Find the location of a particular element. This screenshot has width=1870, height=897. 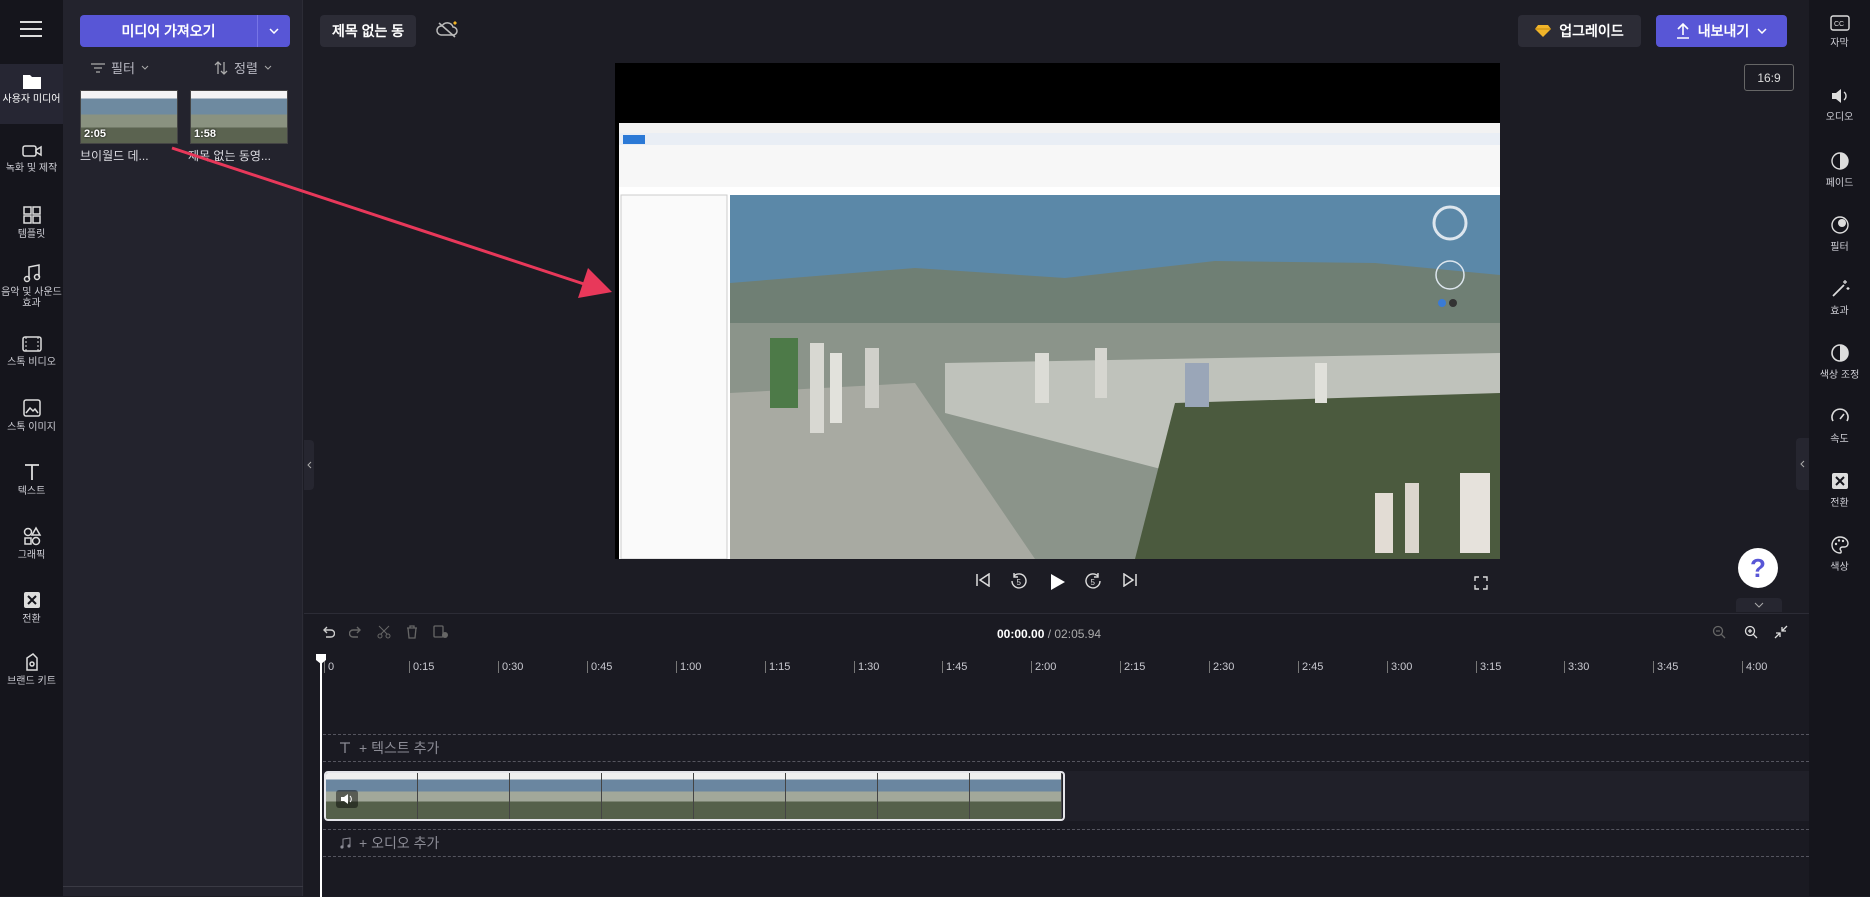

filter-button: 필터 is located at coordinates (120, 67).